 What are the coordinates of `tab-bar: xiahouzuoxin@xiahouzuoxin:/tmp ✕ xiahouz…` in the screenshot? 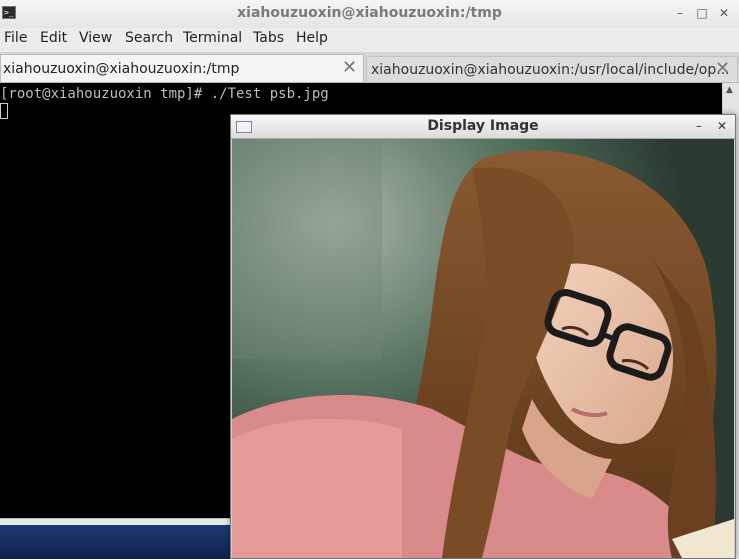 It's located at (369, 67).